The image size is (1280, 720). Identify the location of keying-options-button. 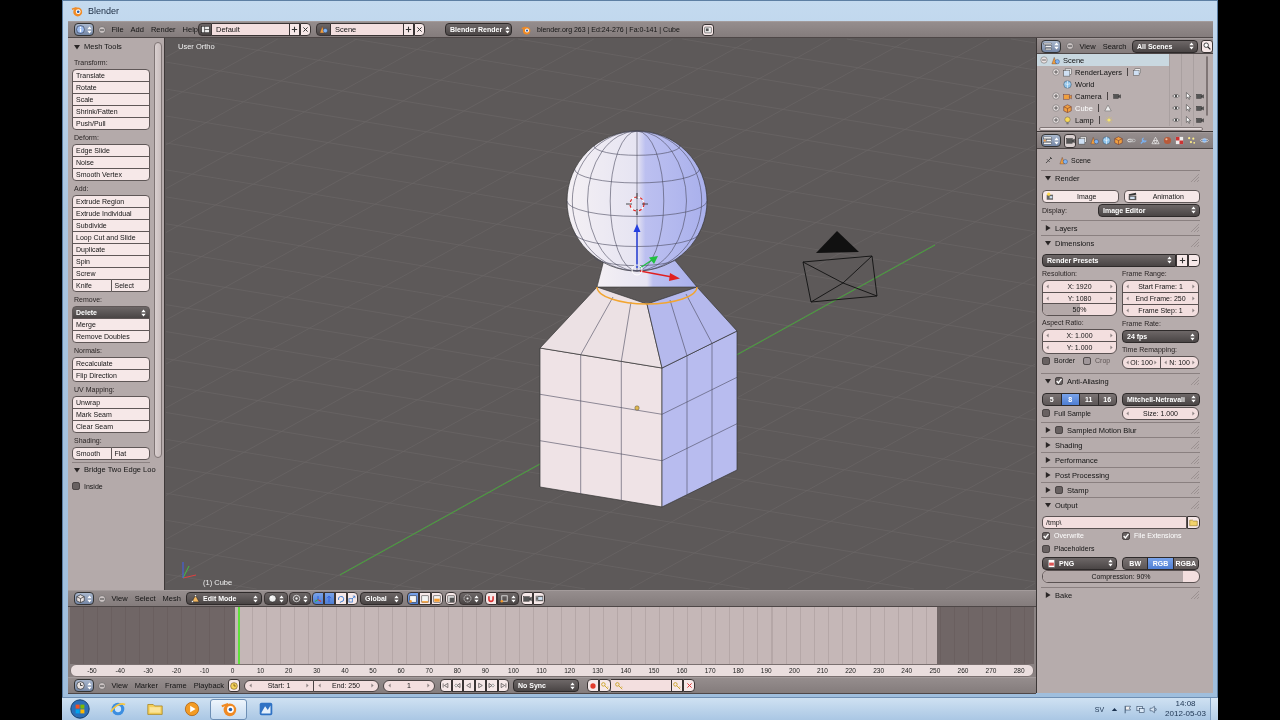
(605, 685).